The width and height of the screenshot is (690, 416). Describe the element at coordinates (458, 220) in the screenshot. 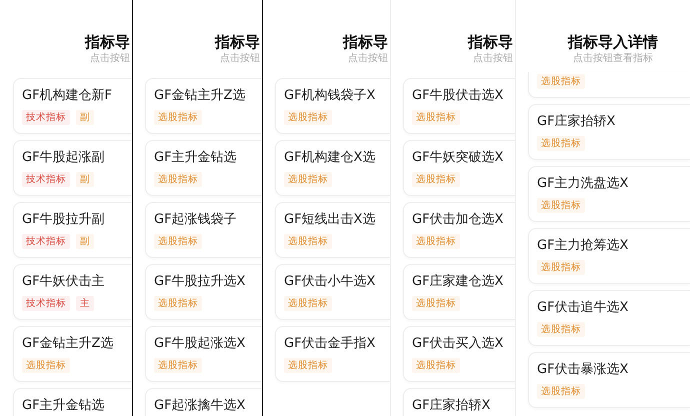

I see `indicator-name: GF伏击加仓选X` at that location.